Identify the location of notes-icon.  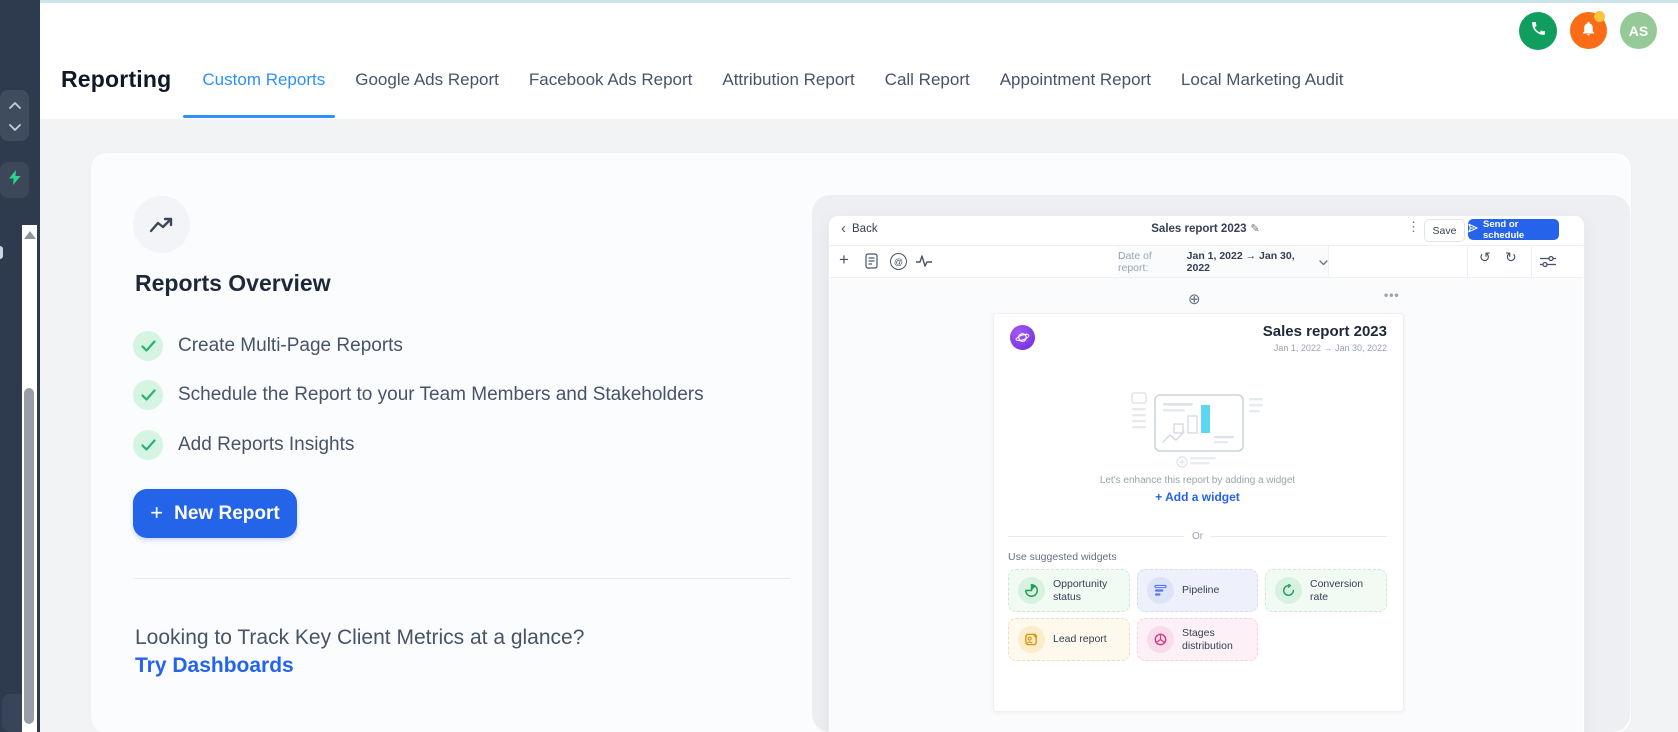
(871, 263).